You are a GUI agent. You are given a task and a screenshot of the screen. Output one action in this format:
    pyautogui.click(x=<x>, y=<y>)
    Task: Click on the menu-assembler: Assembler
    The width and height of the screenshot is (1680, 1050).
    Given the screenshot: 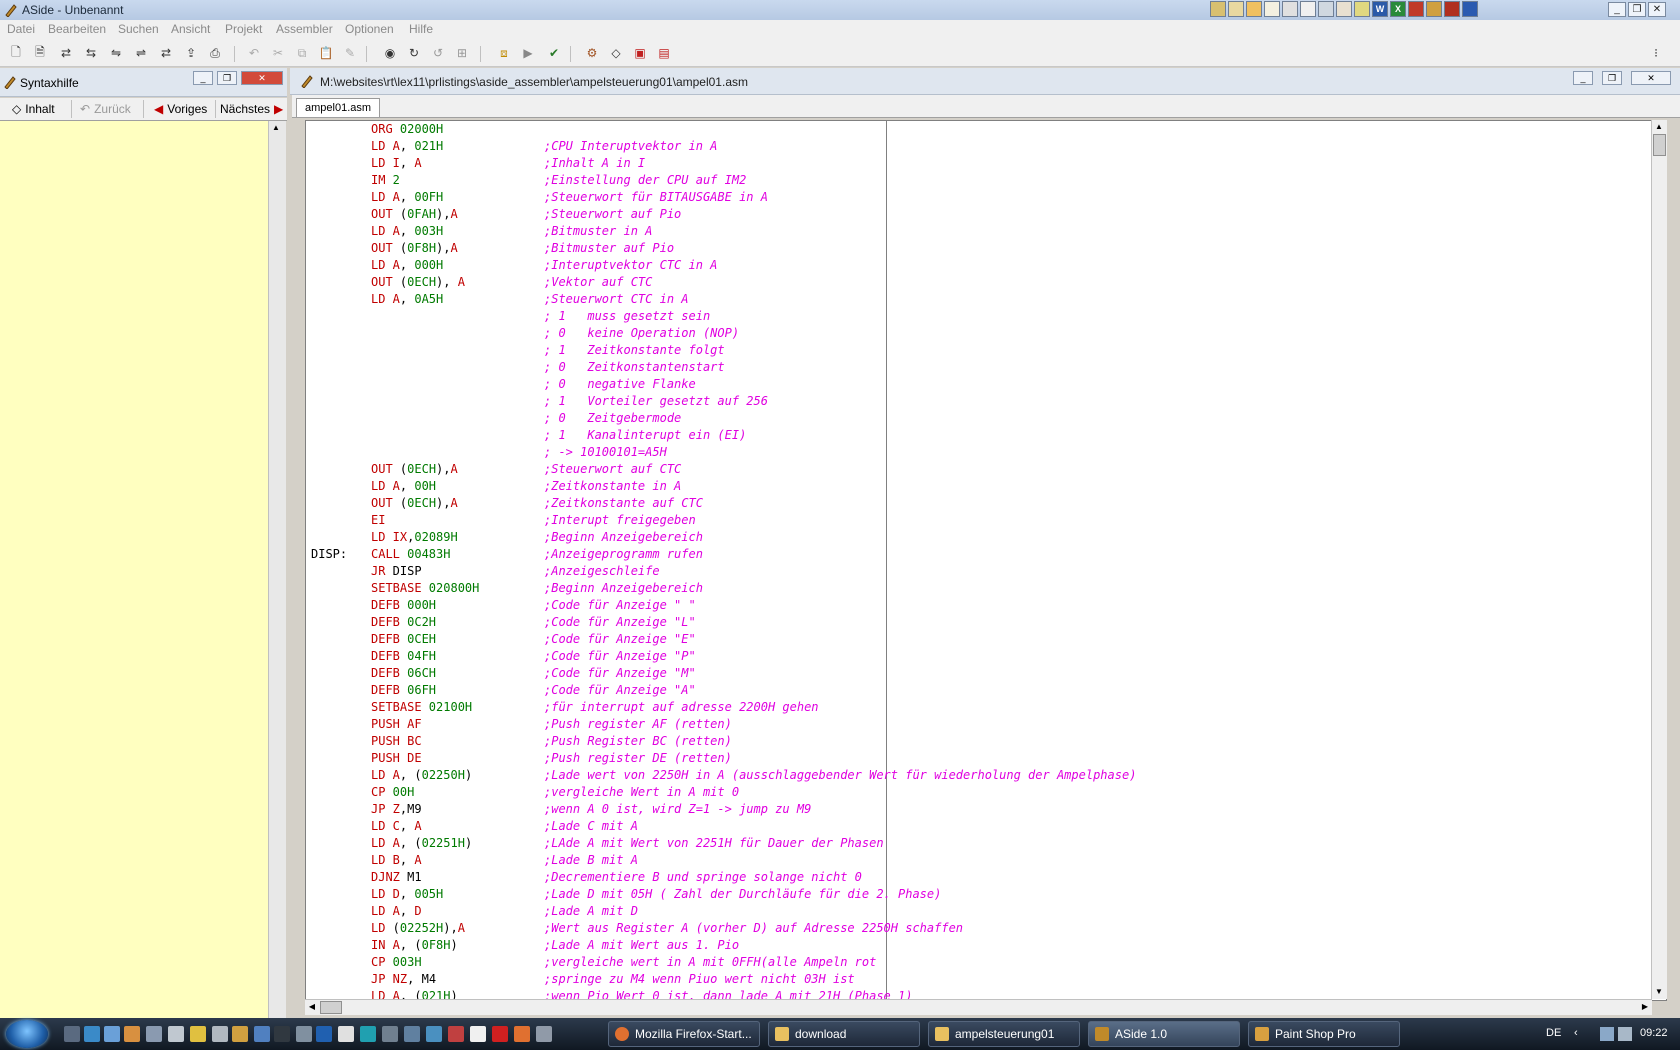 What is the action you would take?
    pyautogui.click(x=304, y=29)
    